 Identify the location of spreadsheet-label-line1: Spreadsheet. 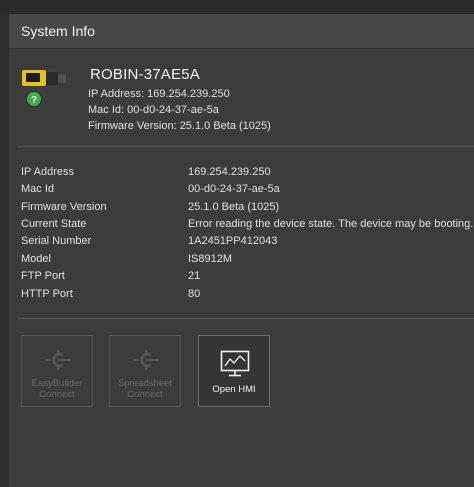
(145, 383).